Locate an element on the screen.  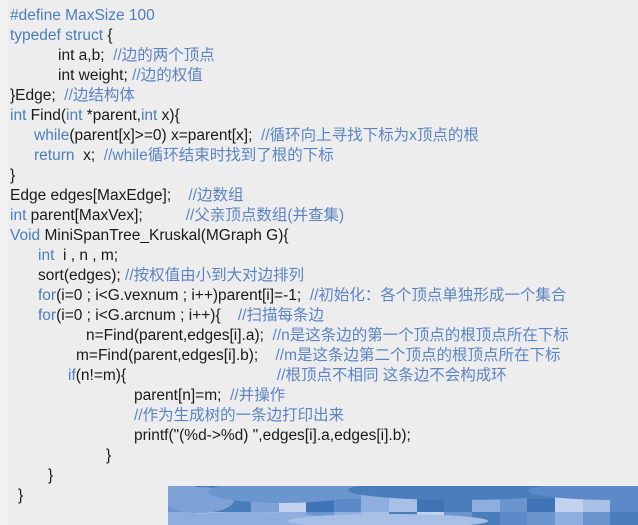
code-comment: //边结构体 is located at coordinates (99, 95).